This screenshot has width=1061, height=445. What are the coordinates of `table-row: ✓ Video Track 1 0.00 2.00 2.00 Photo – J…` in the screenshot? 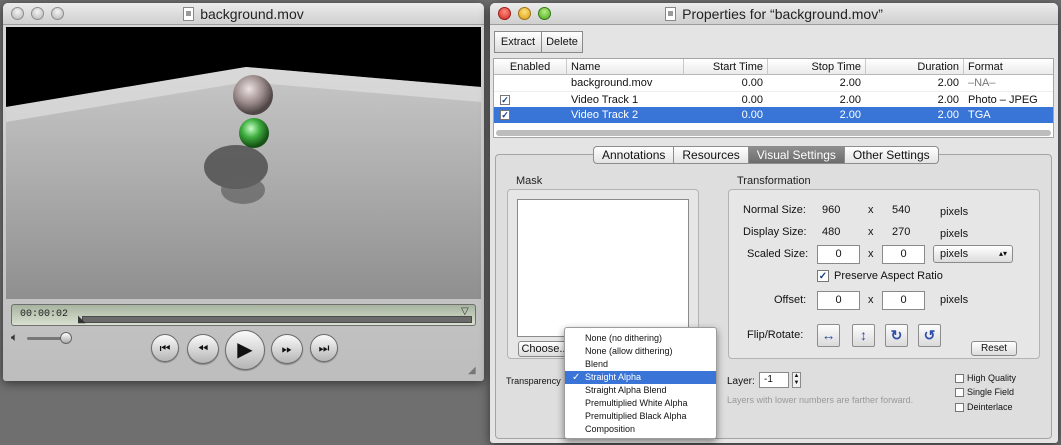 It's located at (773, 99).